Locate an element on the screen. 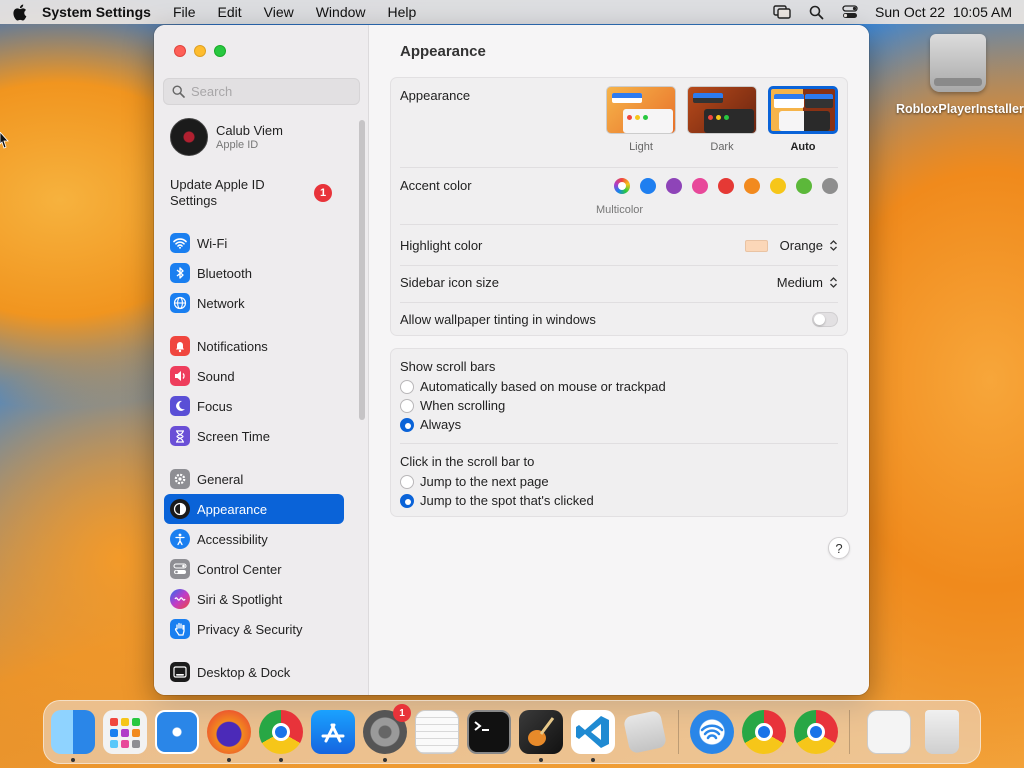  sidebar-item-label: Siri & Spotlight is located at coordinates (240, 599).